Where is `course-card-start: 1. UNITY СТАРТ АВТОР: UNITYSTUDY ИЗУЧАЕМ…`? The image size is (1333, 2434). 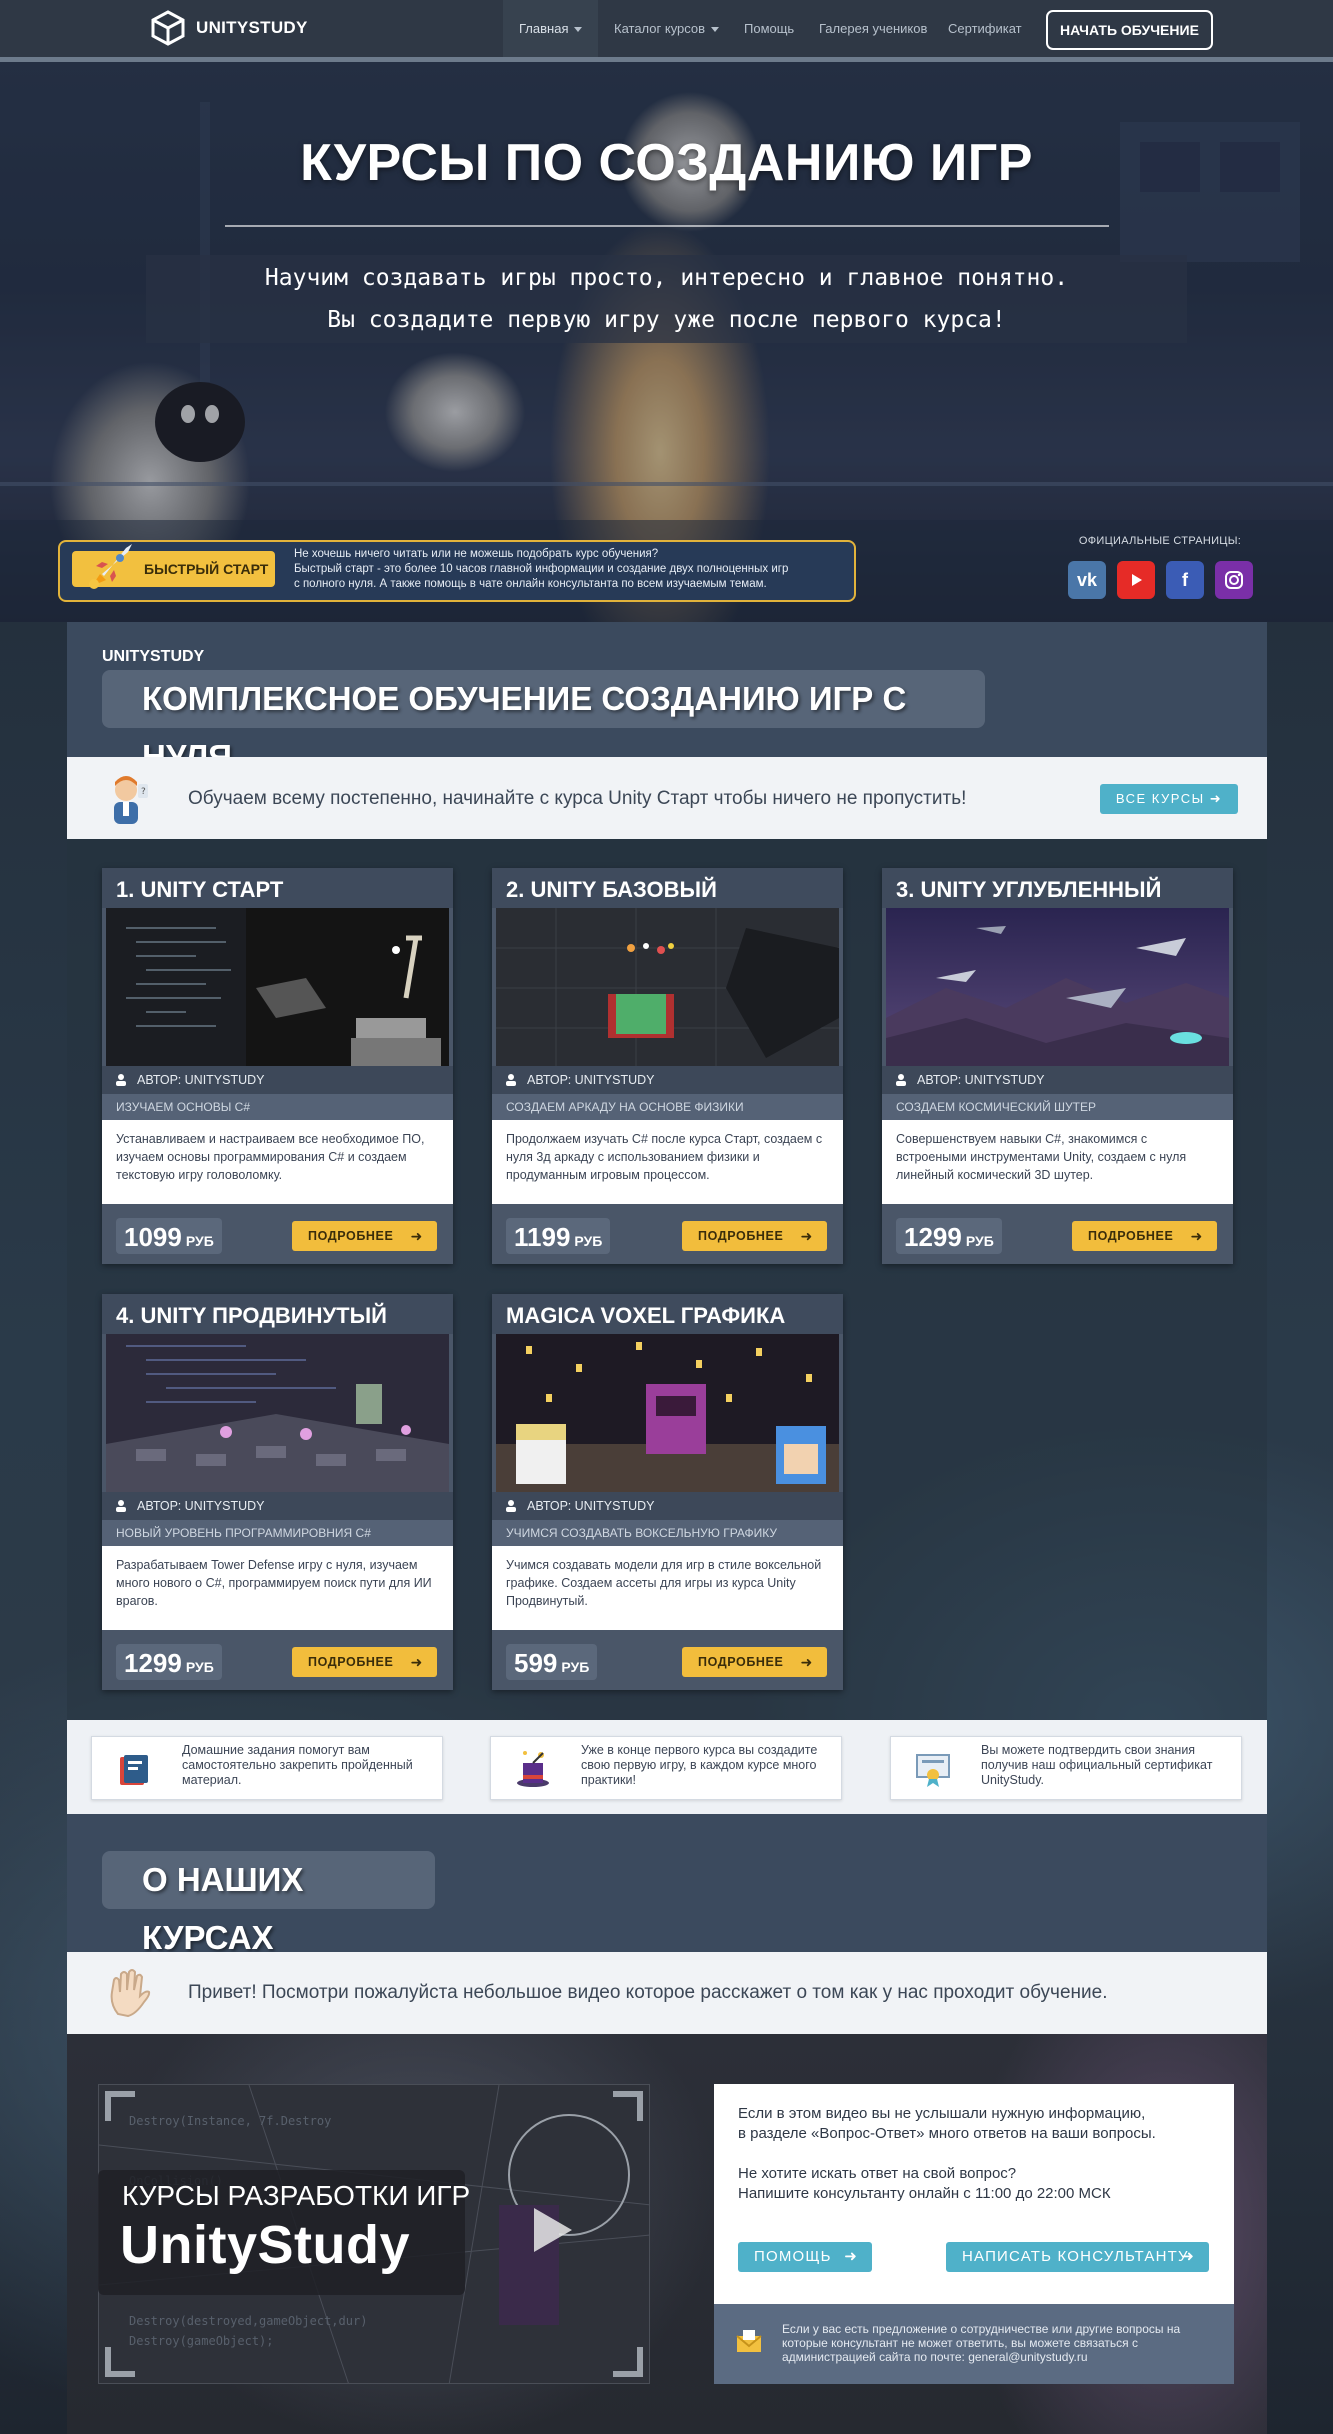
course-card-start: 1. UNITY СТАРТ АВТОР: UNITYSTUDY ИЗУЧАЕМ… is located at coordinates (277, 1066).